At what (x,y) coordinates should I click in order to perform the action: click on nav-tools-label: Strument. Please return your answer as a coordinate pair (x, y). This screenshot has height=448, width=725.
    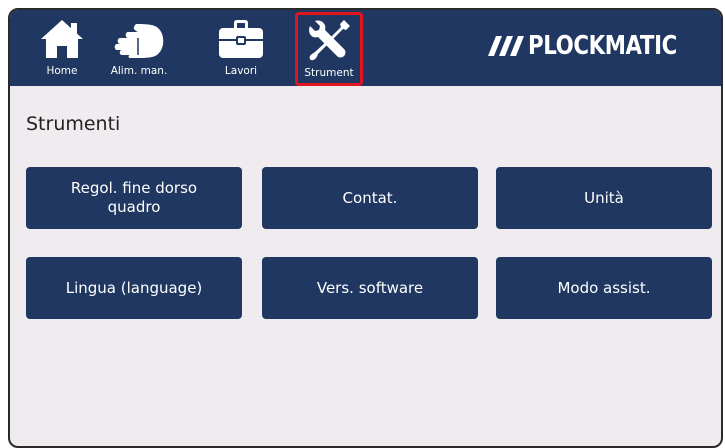
    Looking at the image, I should click on (329, 73).